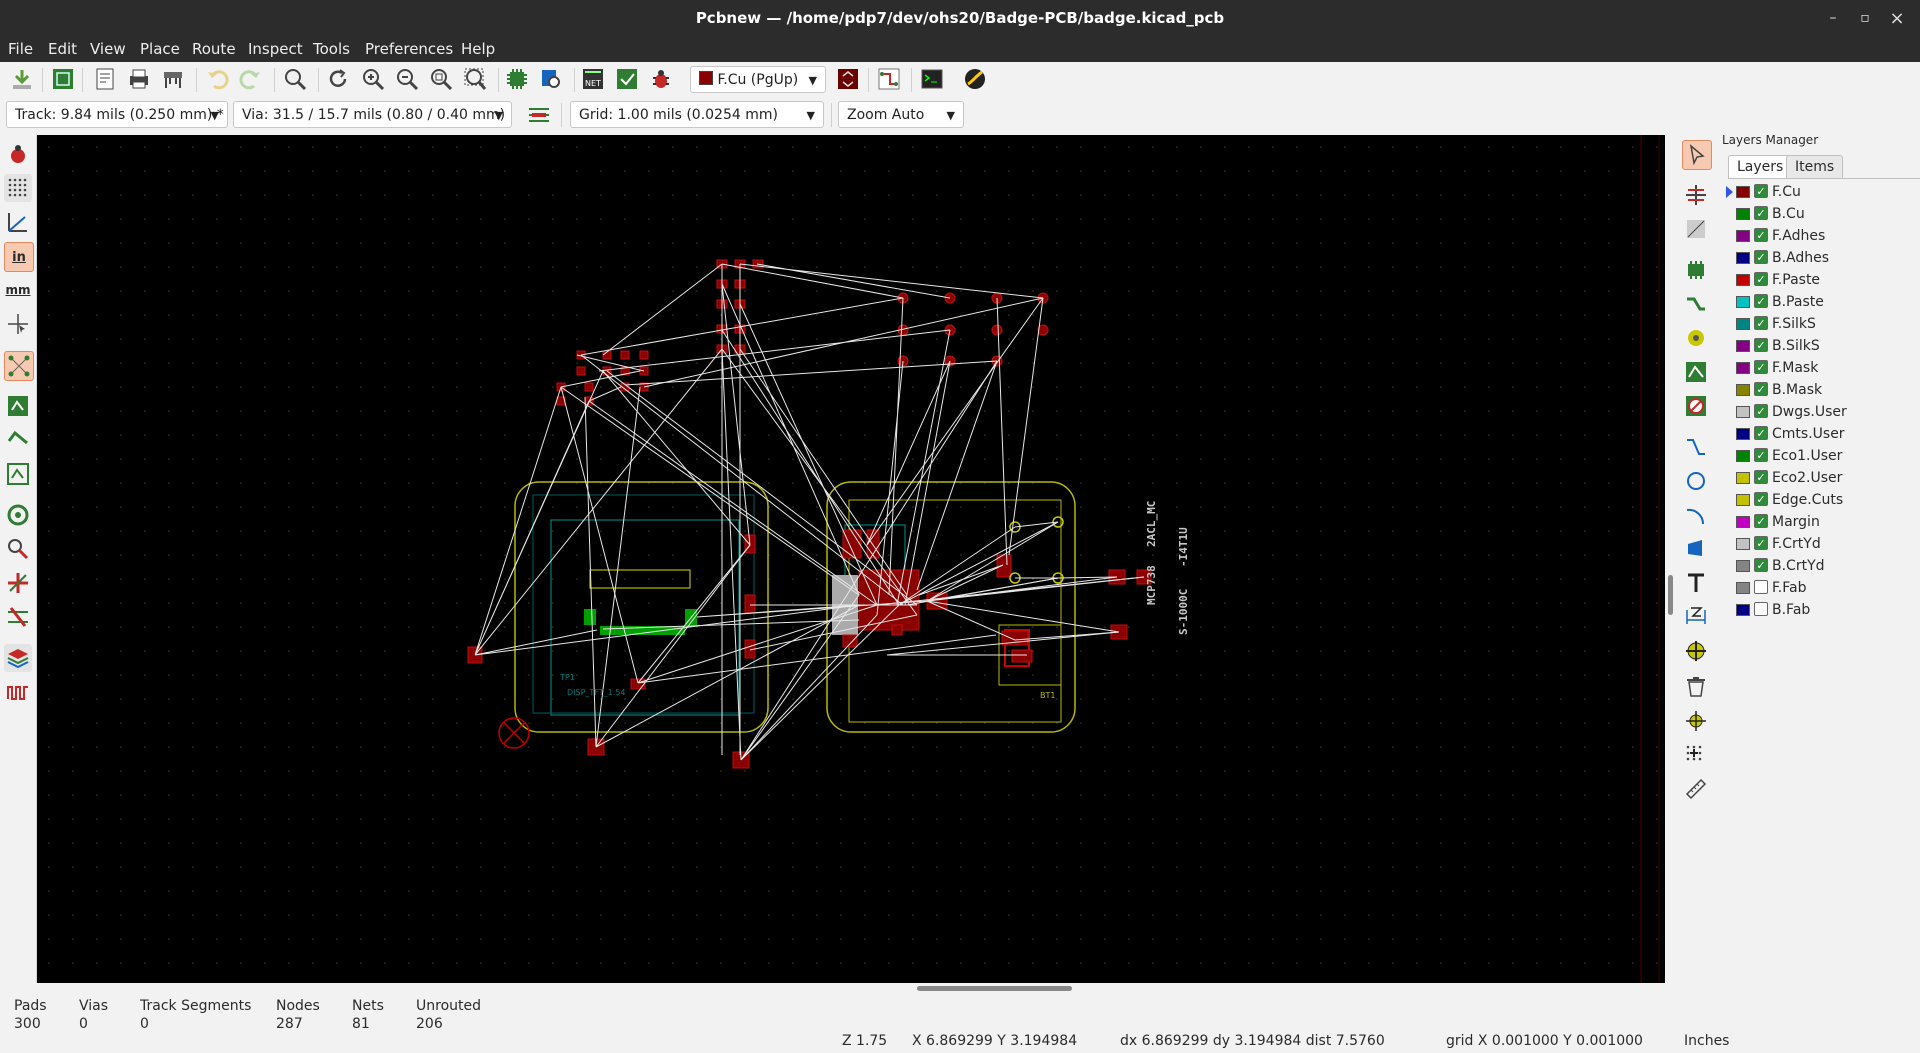 Image resolution: width=1920 pixels, height=1053 pixels. What do you see at coordinates (1824, 544) in the screenshot?
I see `layer-row: ✓ F.CrtYd` at bounding box center [1824, 544].